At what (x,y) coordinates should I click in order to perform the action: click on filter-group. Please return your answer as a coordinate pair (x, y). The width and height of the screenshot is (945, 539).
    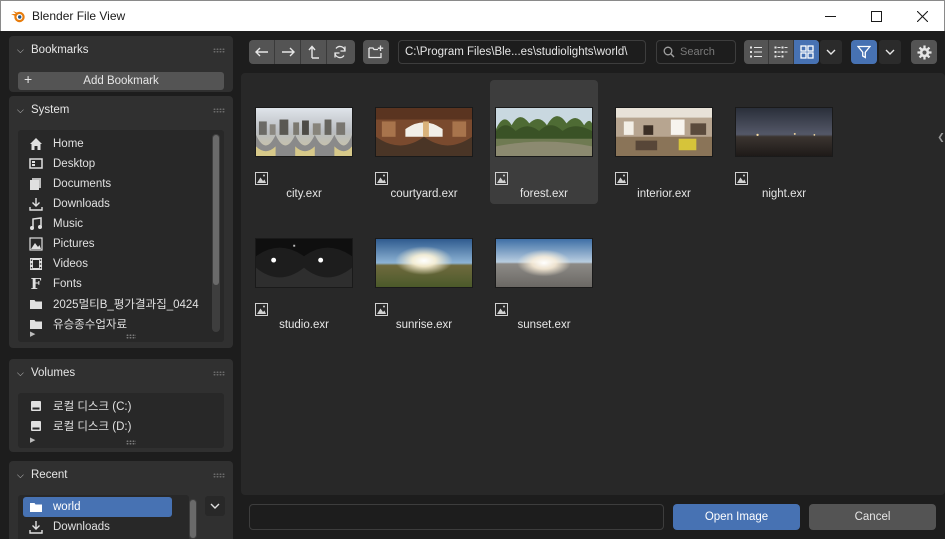
    Looking at the image, I should click on (864, 52).